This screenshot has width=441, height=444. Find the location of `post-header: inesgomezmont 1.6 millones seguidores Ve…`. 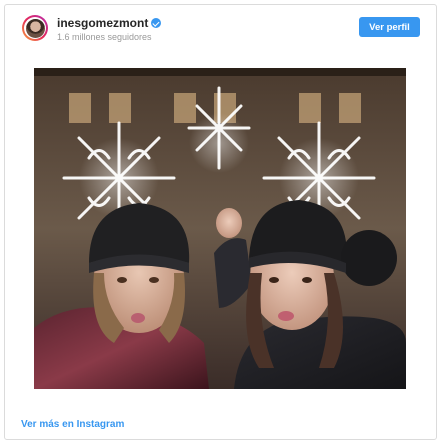

post-header: inesgomezmont 1.6 millones seguidores Ve… is located at coordinates (220, 27).